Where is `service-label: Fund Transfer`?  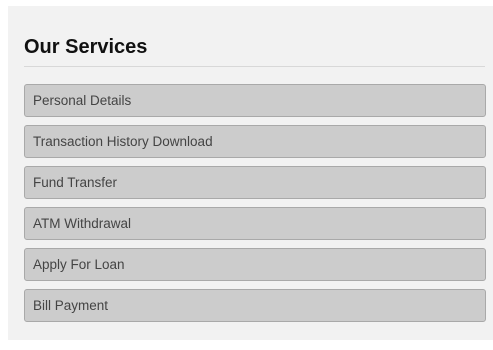
service-label: Fund Transfer is located at coordinates (75, 182).